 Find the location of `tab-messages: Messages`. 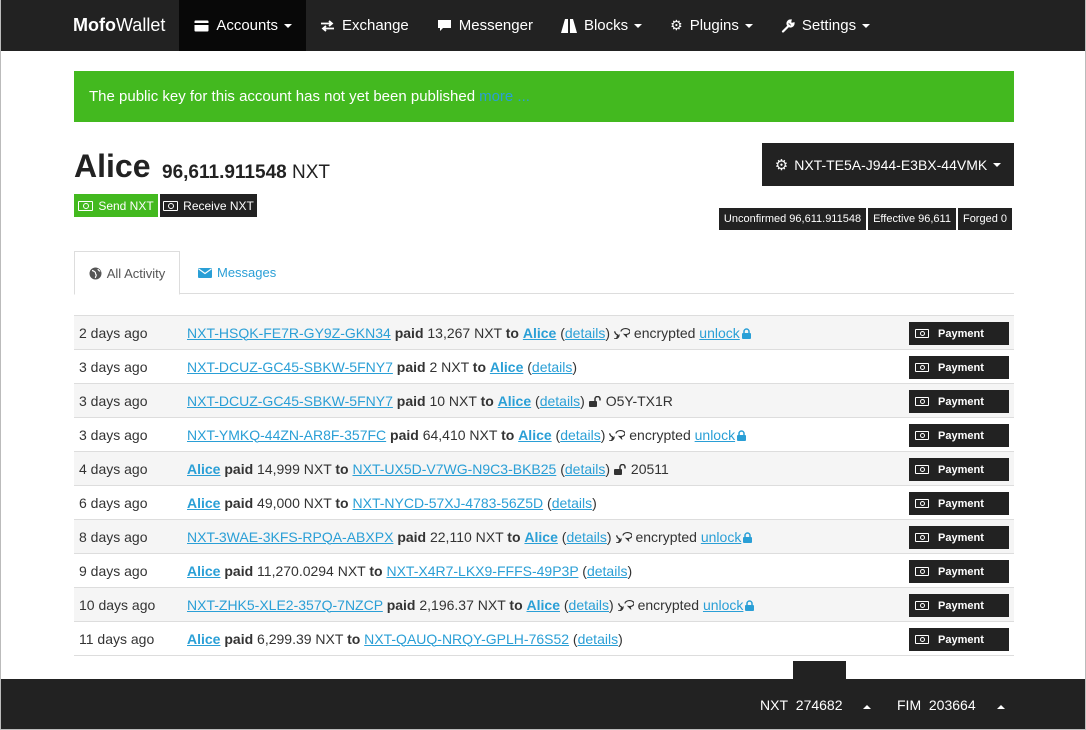

tab-messages: Messages is located at coordinates (237, 272).